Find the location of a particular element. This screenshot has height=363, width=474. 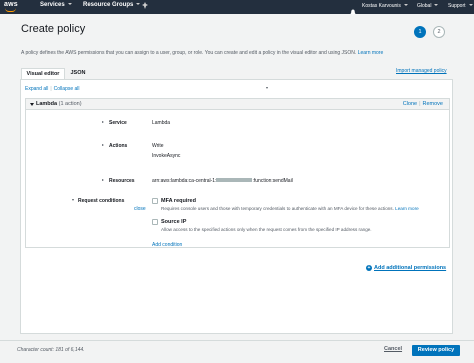

aws-logo-text: aws is located at coordinates (11, 4).